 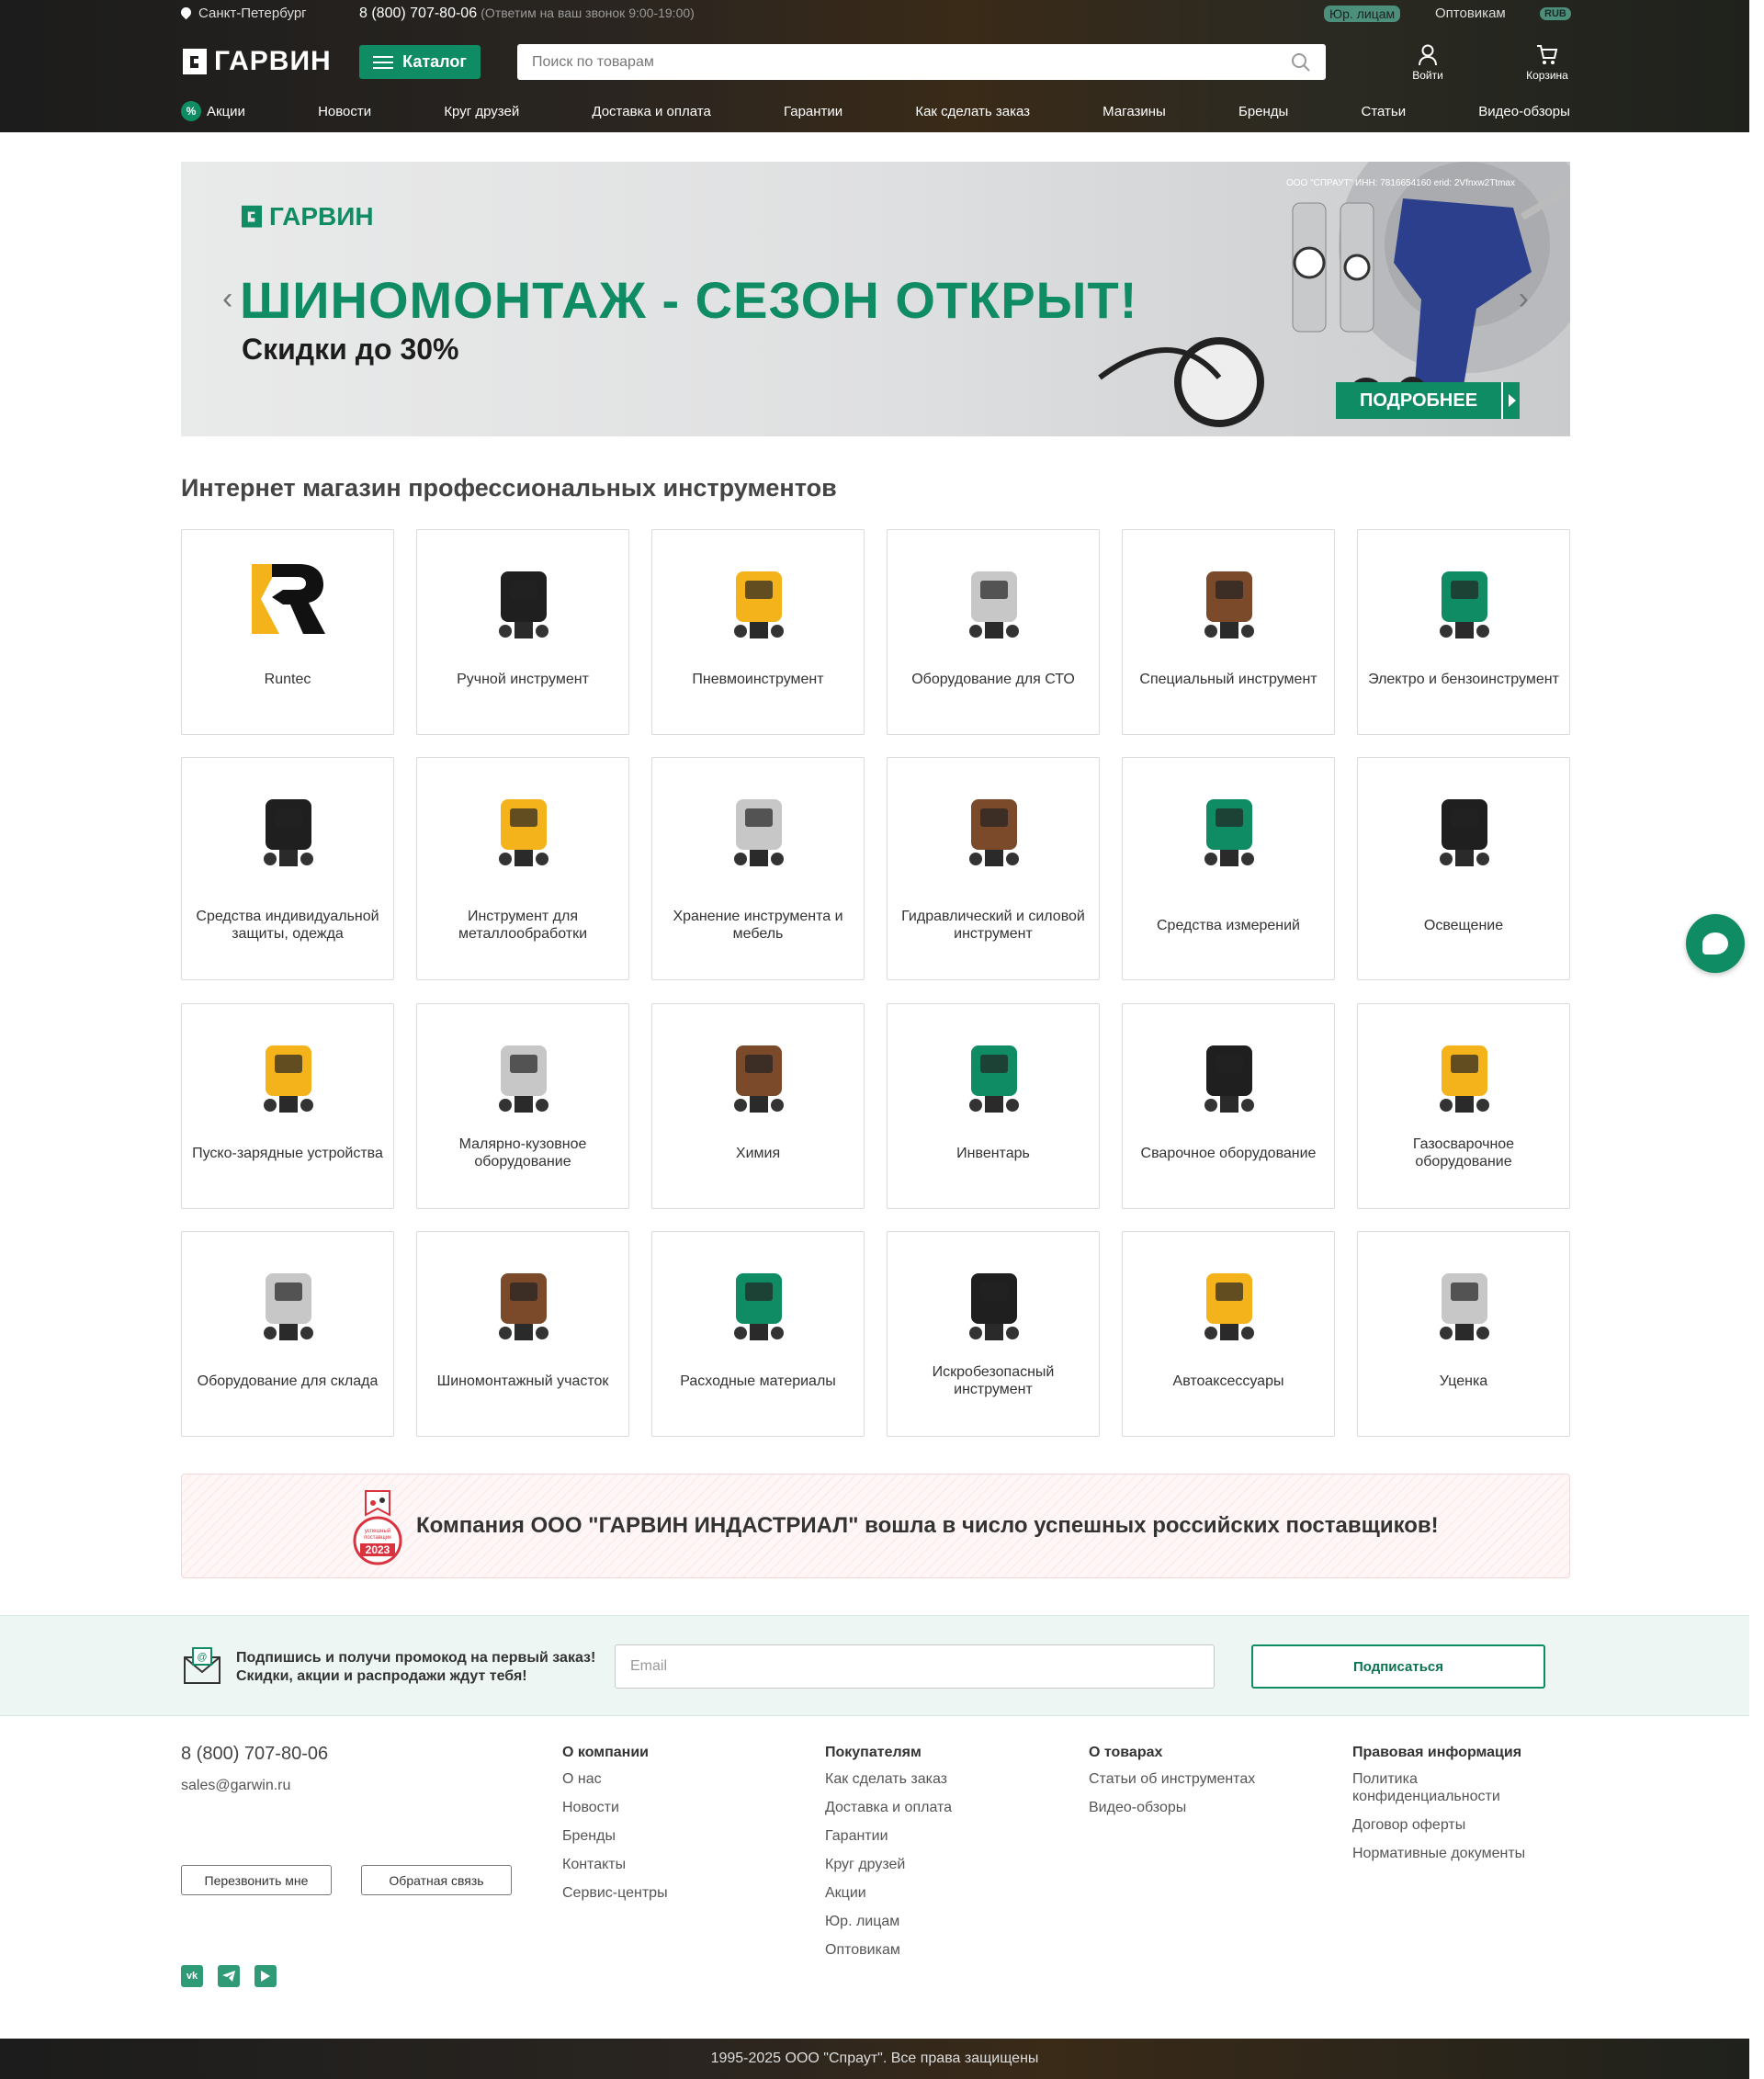 What do you see at coordinates (813, 111) in the screenshot?
I see `nav-item-guarantee: Гарантии` at bounding box center [813, 111].